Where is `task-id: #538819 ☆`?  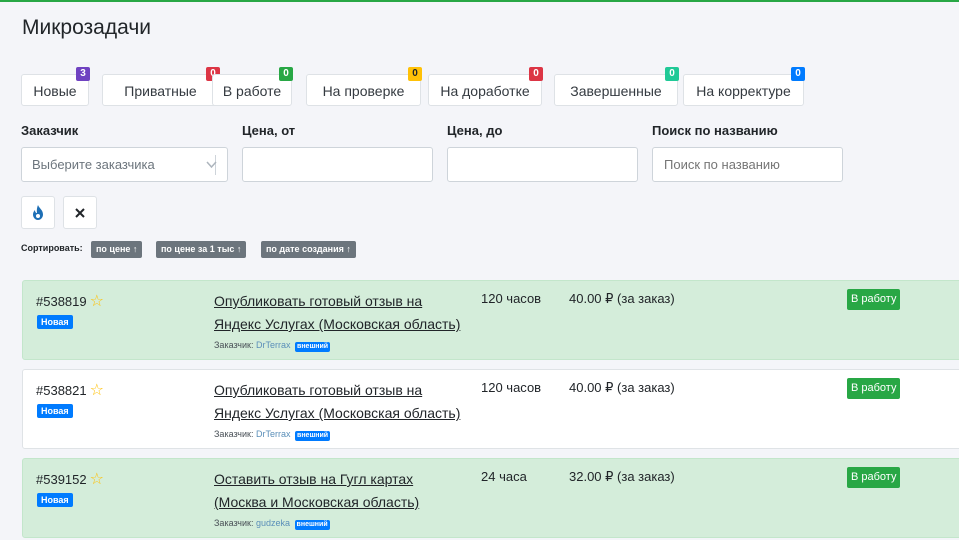 task-id: #538819 ☆ is located at coordinates (70, 301).